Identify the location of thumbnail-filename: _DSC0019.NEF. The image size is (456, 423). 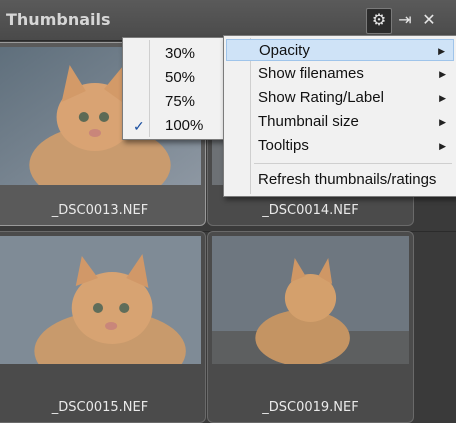
(310, 407).